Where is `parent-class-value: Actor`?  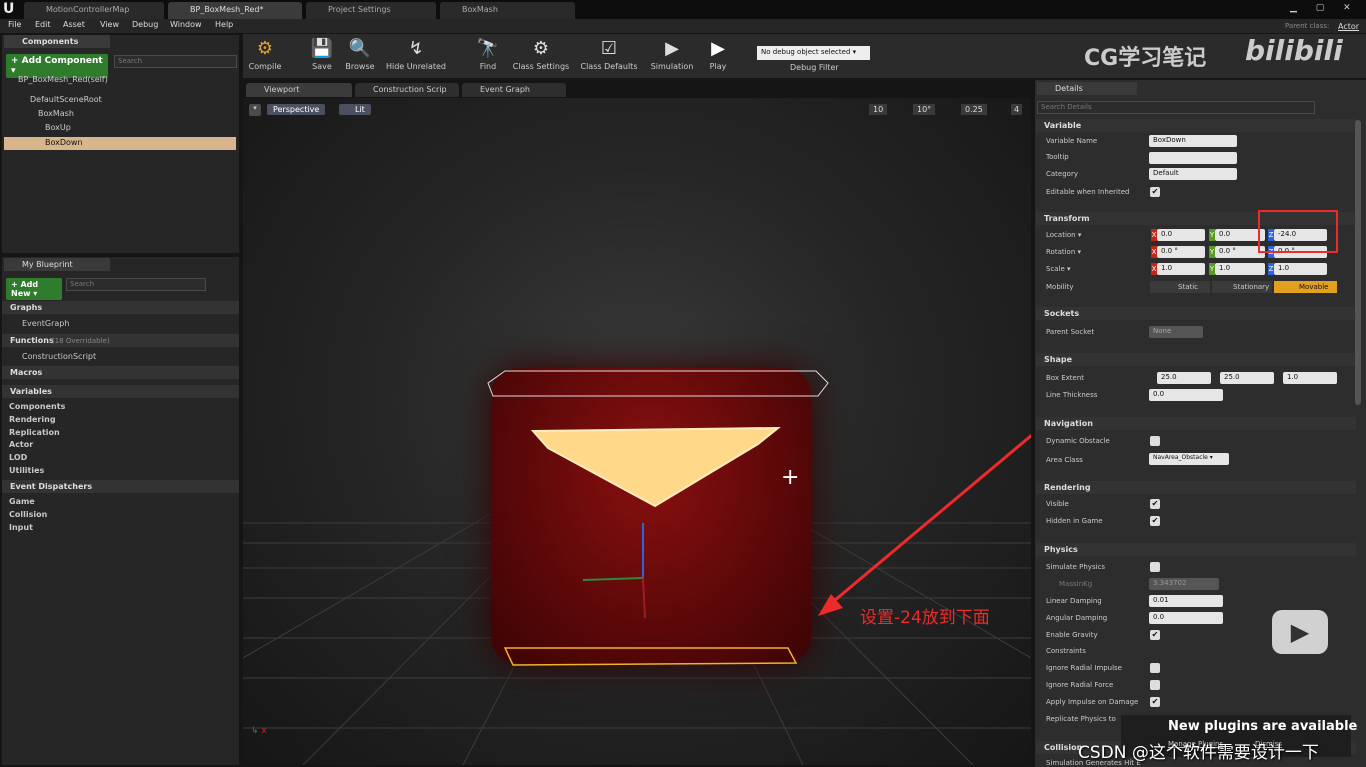
parent-class-value: Actor is located at coordinates (1348, 26).